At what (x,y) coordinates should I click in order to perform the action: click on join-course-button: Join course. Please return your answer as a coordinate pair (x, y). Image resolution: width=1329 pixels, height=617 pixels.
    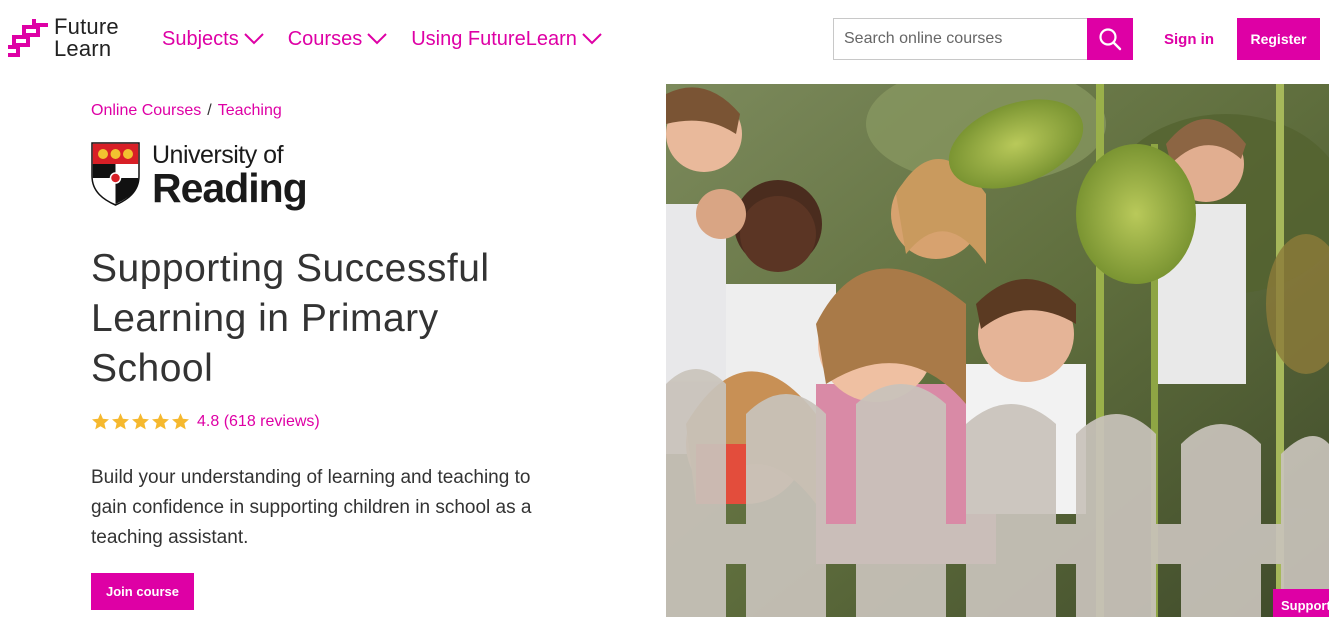
    Looking at the image, I should click on (142, 591).